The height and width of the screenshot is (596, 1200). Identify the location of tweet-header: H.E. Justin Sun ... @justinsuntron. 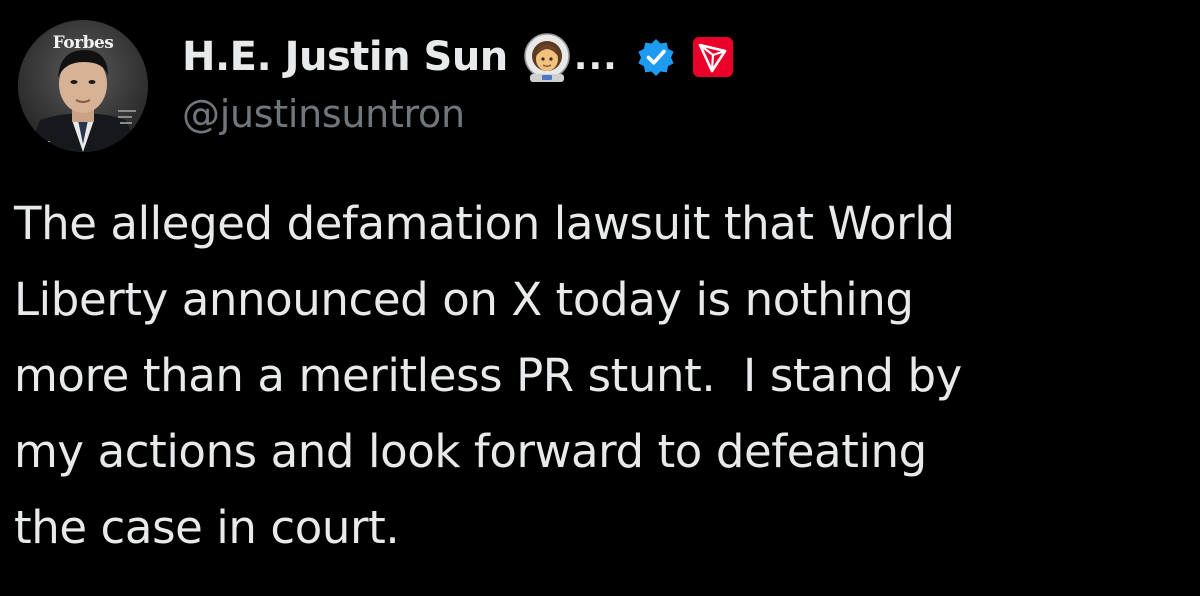
(458, 86).